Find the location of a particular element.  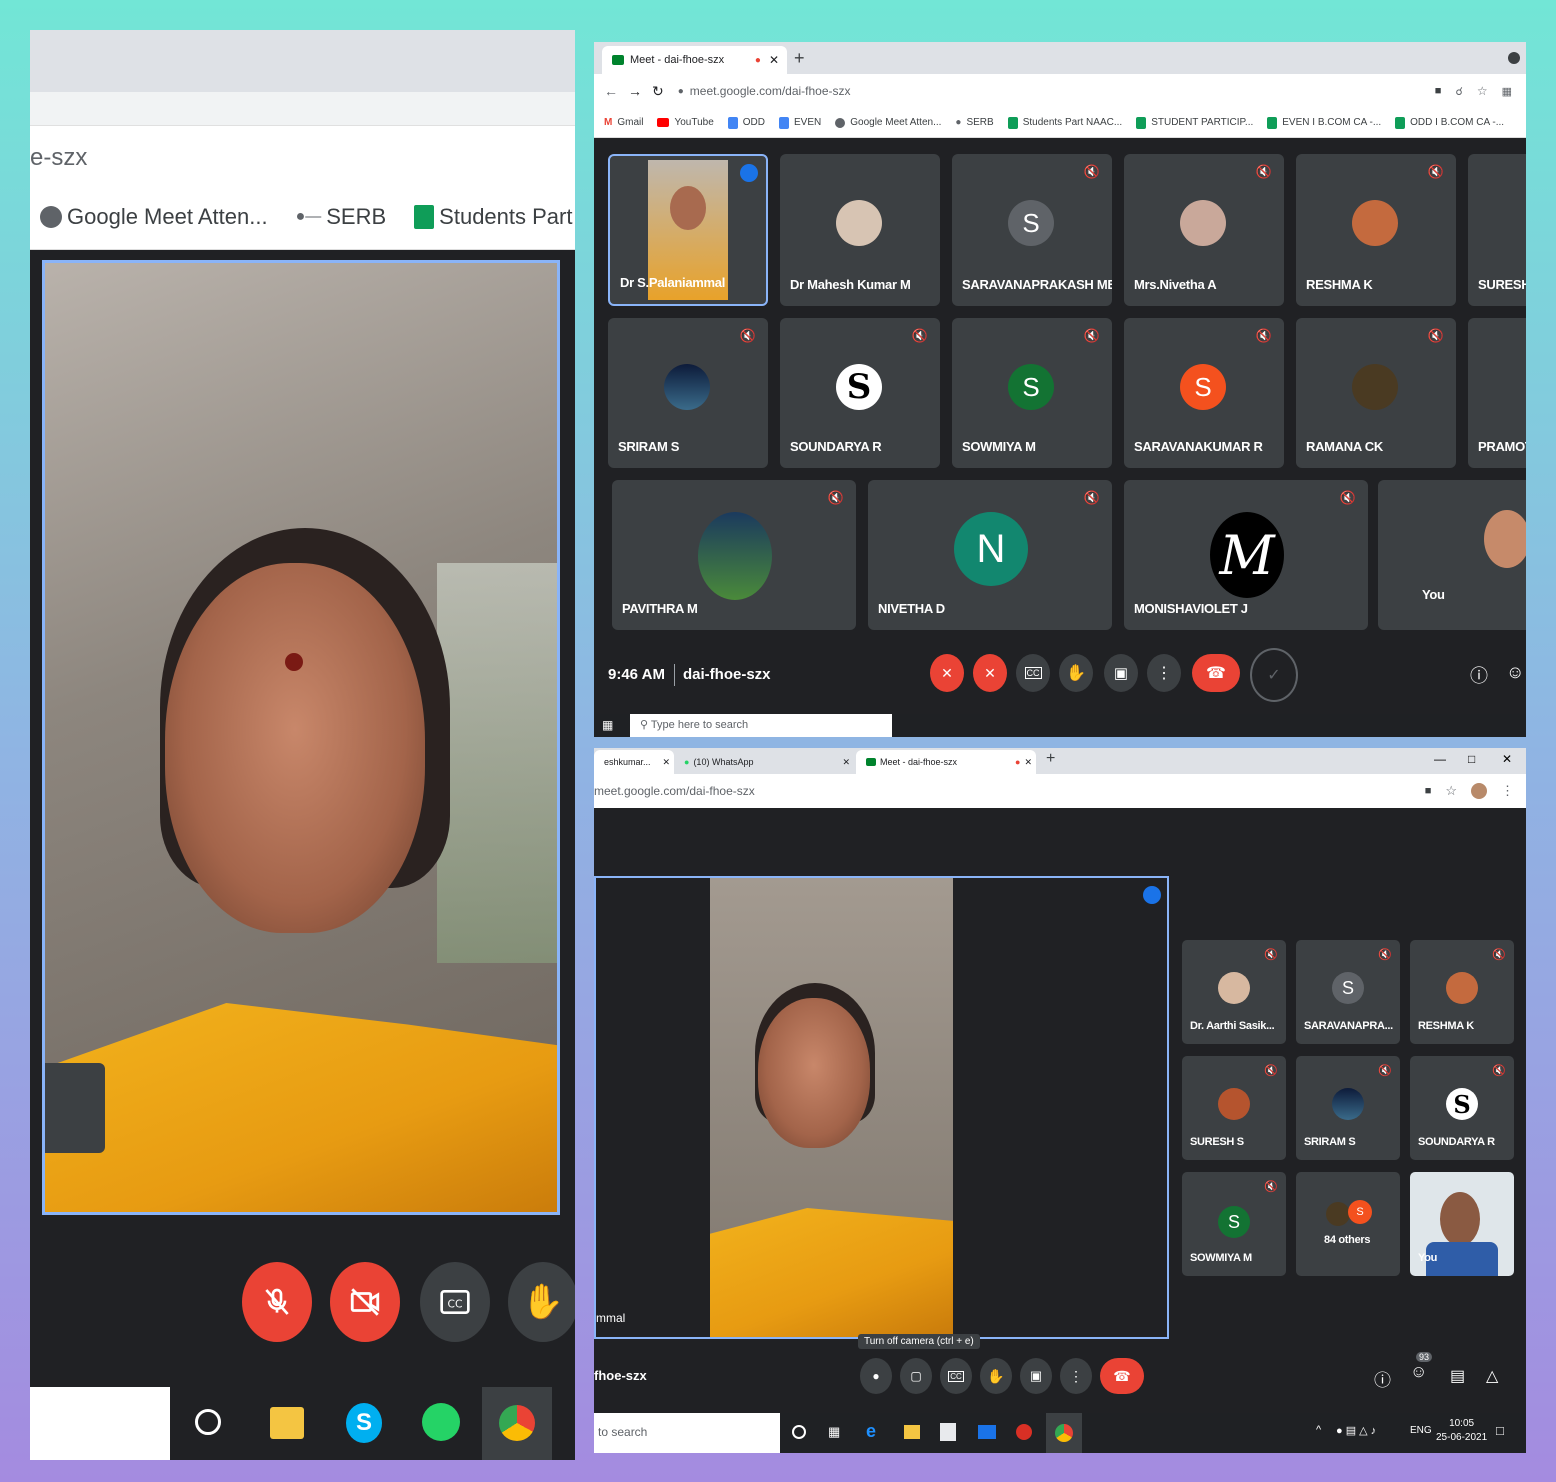

profile-icon is located at coordinates (1514, 58).